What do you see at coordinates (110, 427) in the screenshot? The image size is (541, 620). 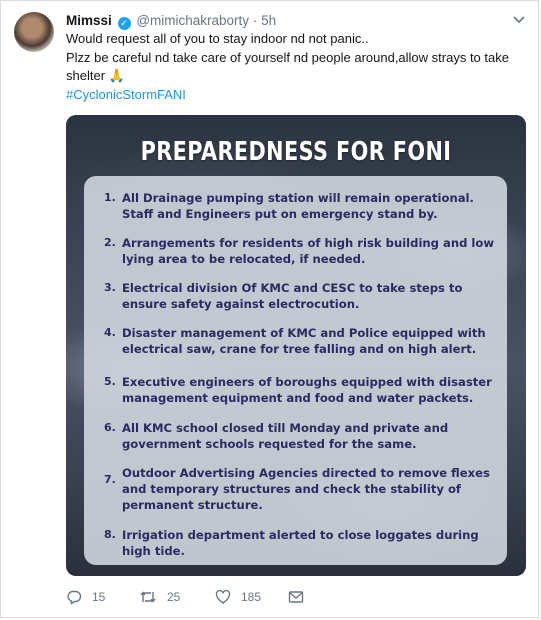 I see `list-item-number: 6.` at bounding box center [110, 427].